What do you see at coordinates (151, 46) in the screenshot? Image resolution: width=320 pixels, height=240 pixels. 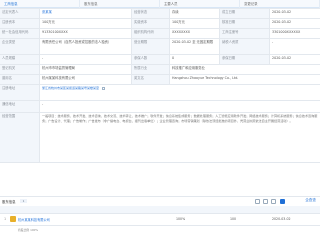 I see `label-business-term: 营业期限` at bounding box center [151, 46].